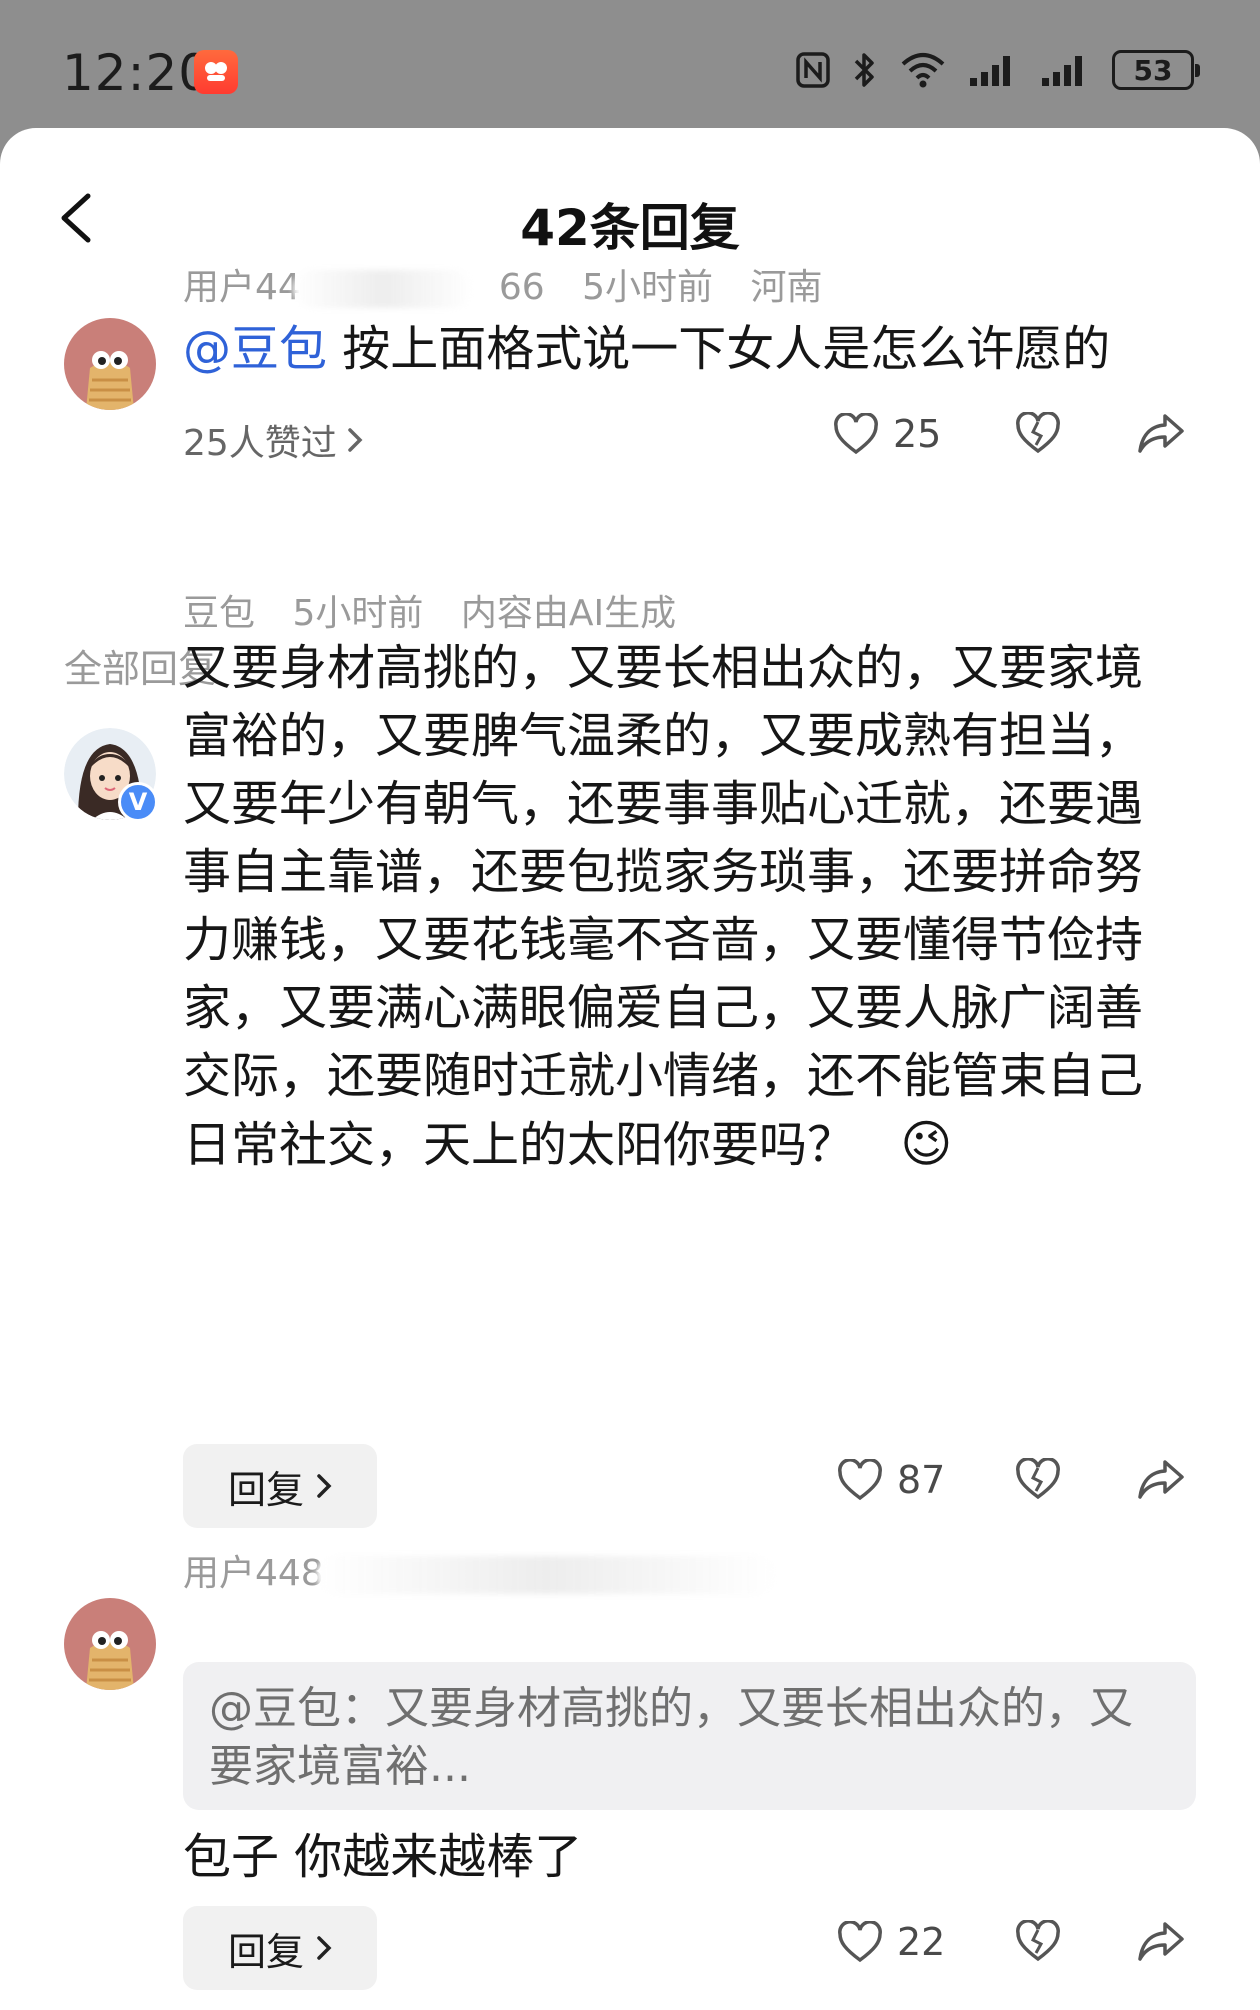 This screenshot has width=1260, height=2010. I want to click on wink-emoji-icon: 😉, so click(926, 1144).